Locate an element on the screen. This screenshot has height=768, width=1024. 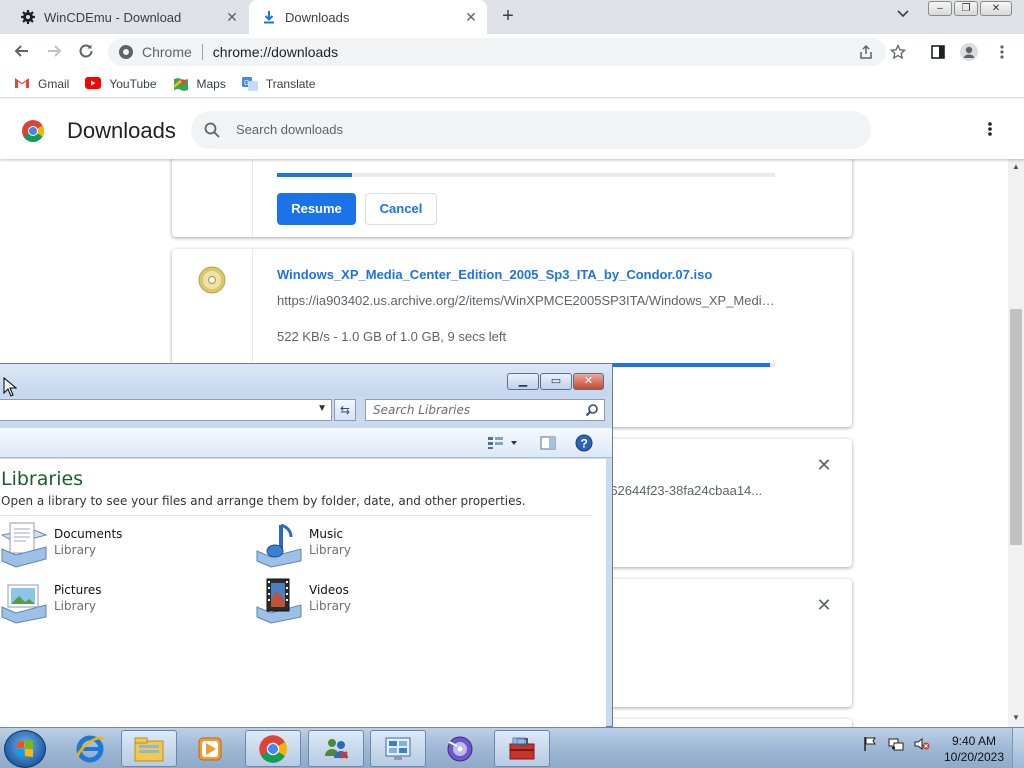
page-scrollbar: ▲ ▼ is located at coordinates (1016, 443).